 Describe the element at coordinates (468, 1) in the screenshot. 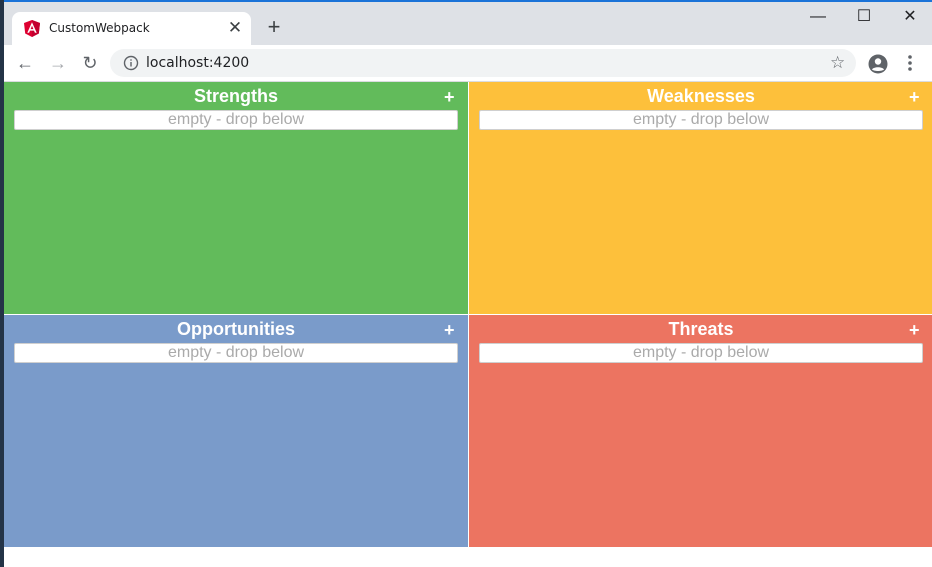

I see `title-bar-accent` at that location.